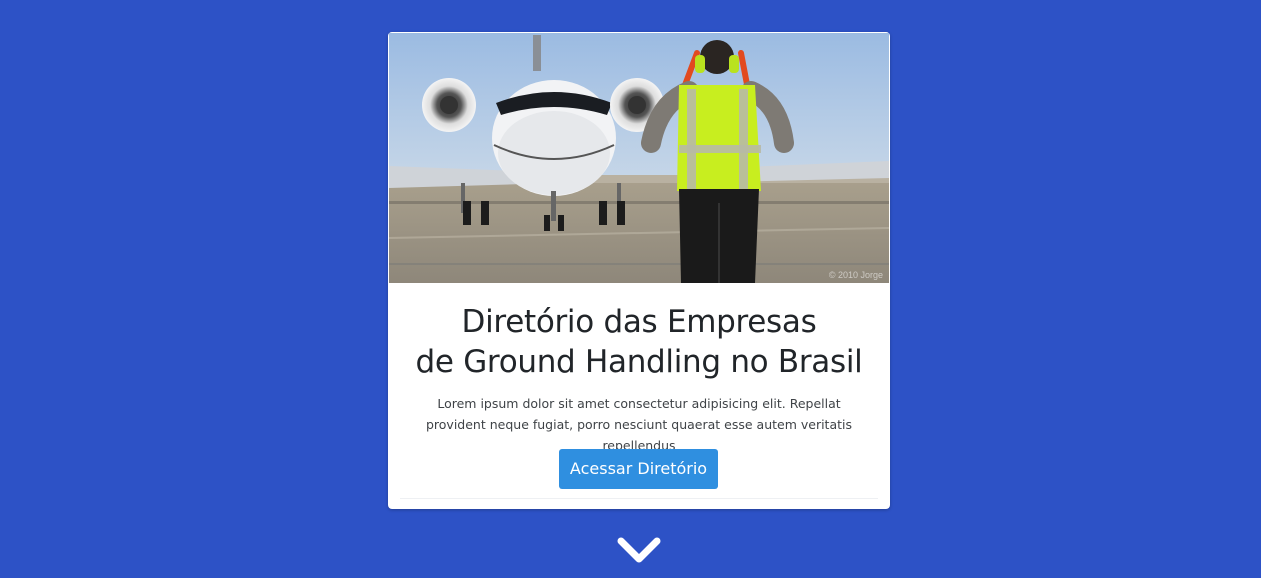 The width and height of the screenshot is (1261, 578). I want to click on image-watermark: © 2010 Jorge, so click(855, 275).